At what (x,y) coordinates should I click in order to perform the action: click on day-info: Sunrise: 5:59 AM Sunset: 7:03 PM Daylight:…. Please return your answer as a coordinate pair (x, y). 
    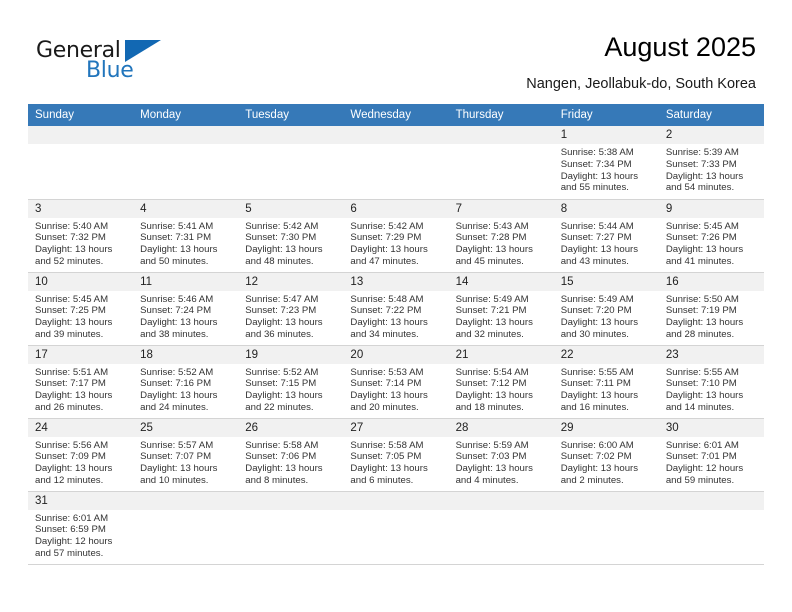
    Looking at the image, I should click on (501, 462).